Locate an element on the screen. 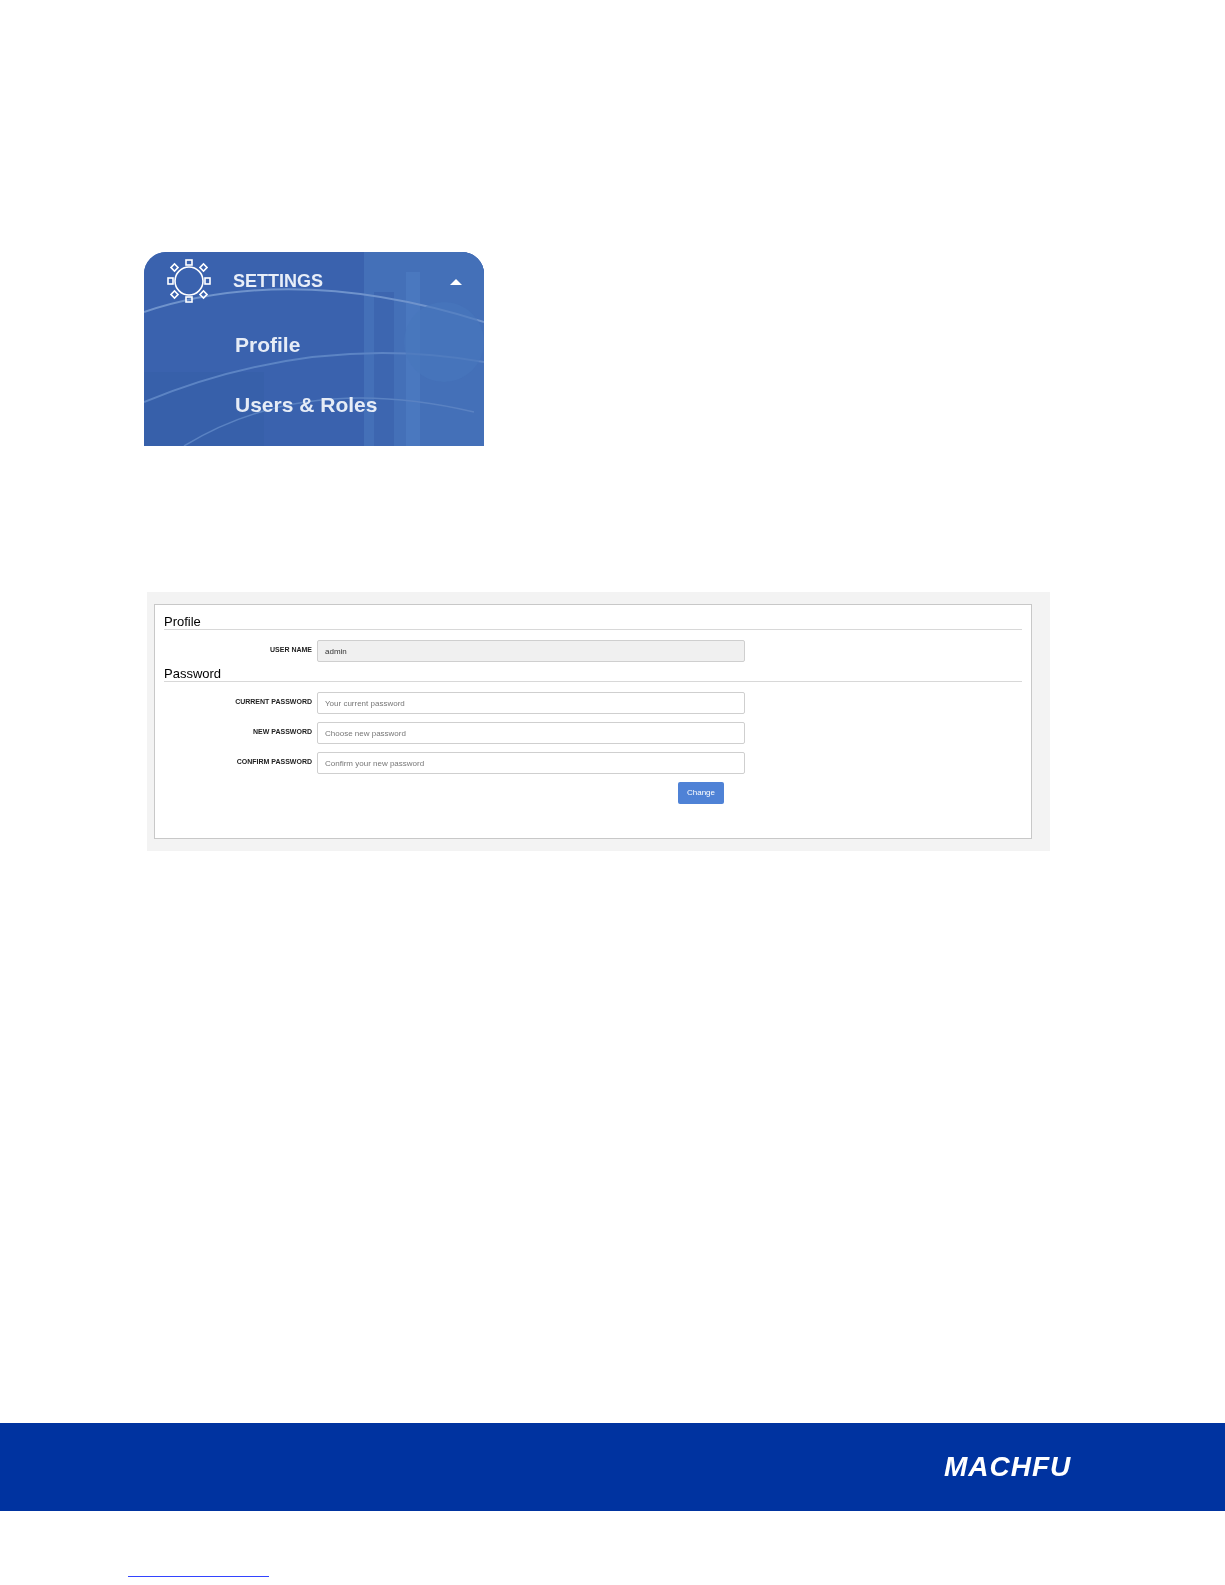 This screenshot has height=1585, width=1225. section-title: Profile is located at coordinates (182, 621).